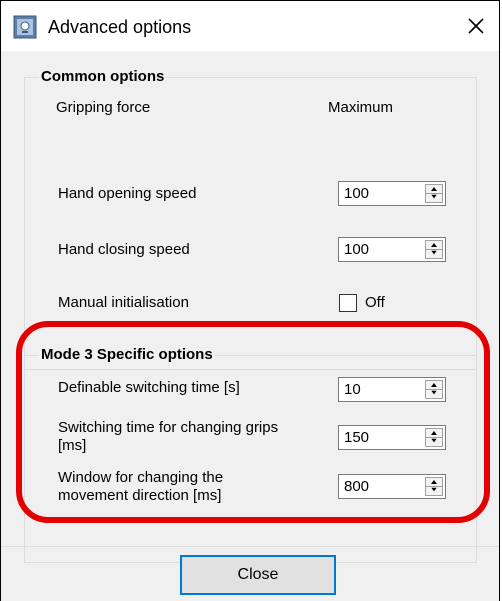  Describe the element at coordinates (149, 387) in the screenshot. I see `switching-time-label: Definable switching time [s]` at that location.